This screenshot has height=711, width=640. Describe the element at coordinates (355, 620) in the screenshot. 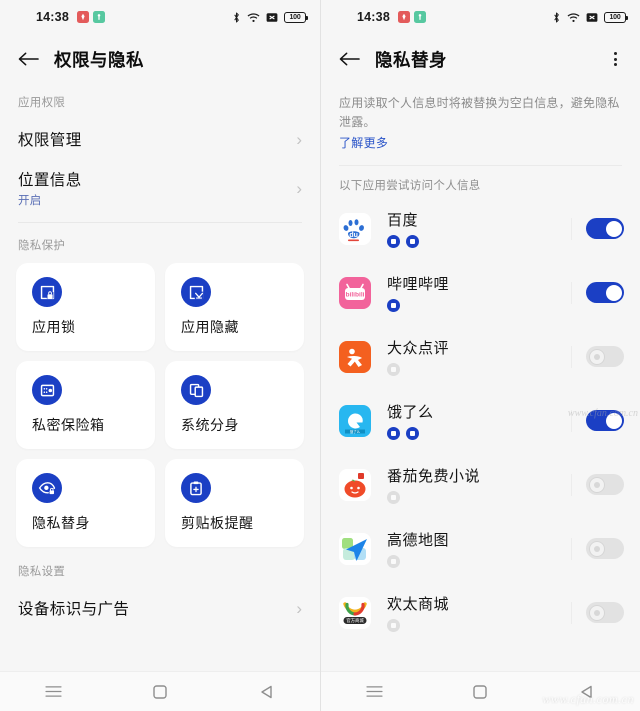

I see `svg-text: 官方商城` at that location.